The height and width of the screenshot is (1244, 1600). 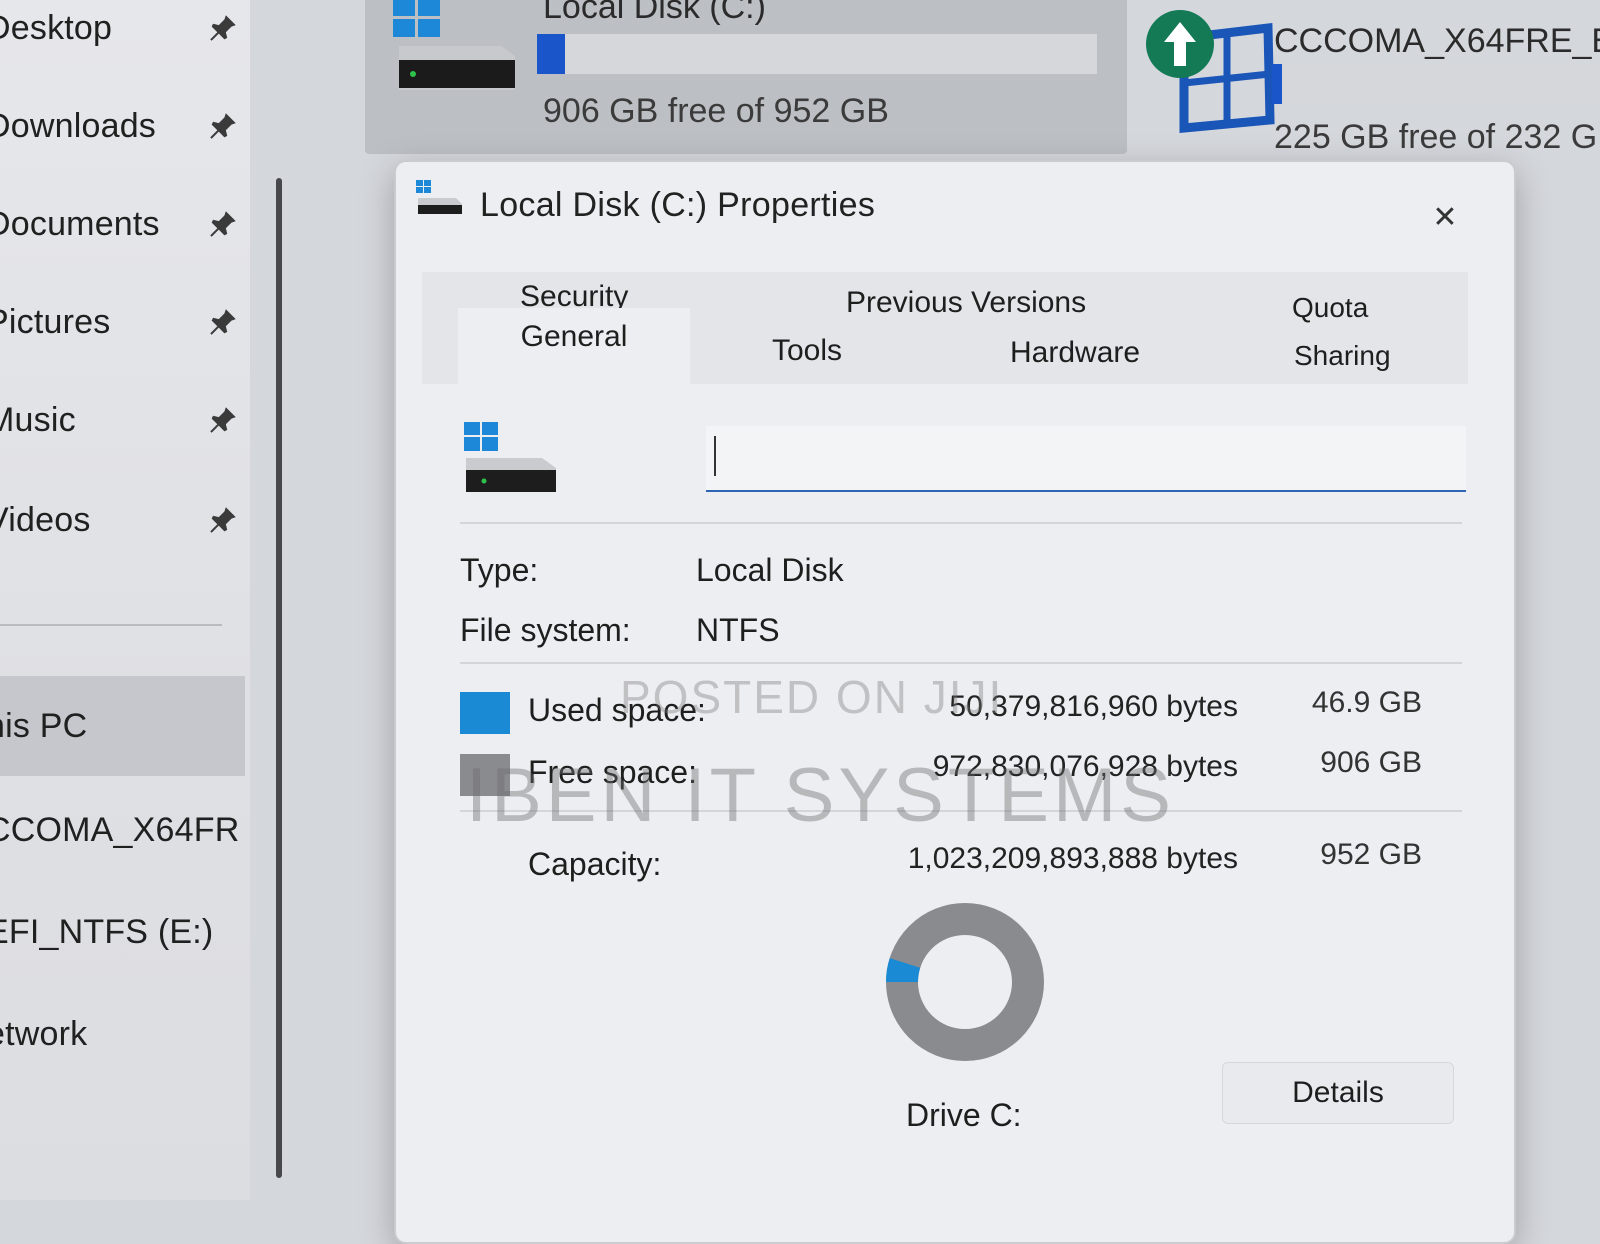 I want to click on nav-item-videos: Videos, so click(x=122, y=520).